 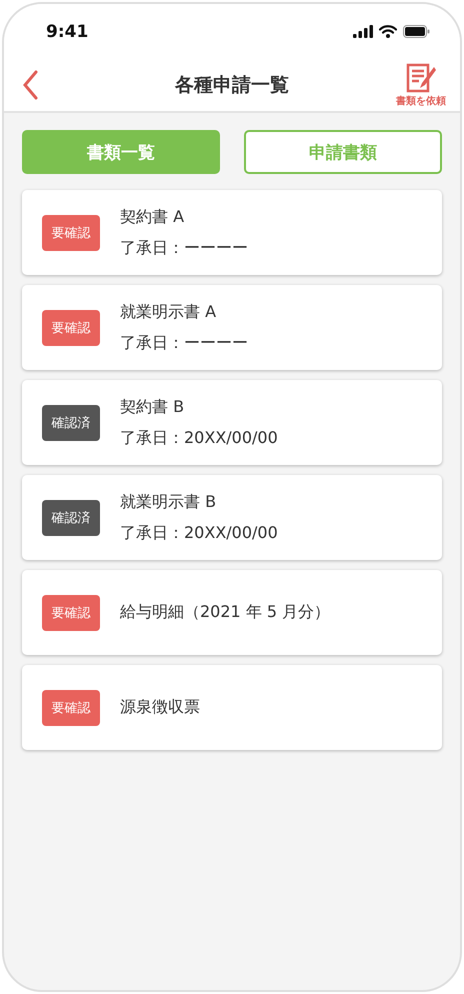 I want to click on document-title: 給与明細（2021 年 5 月分）, so click(x=225, y=612).